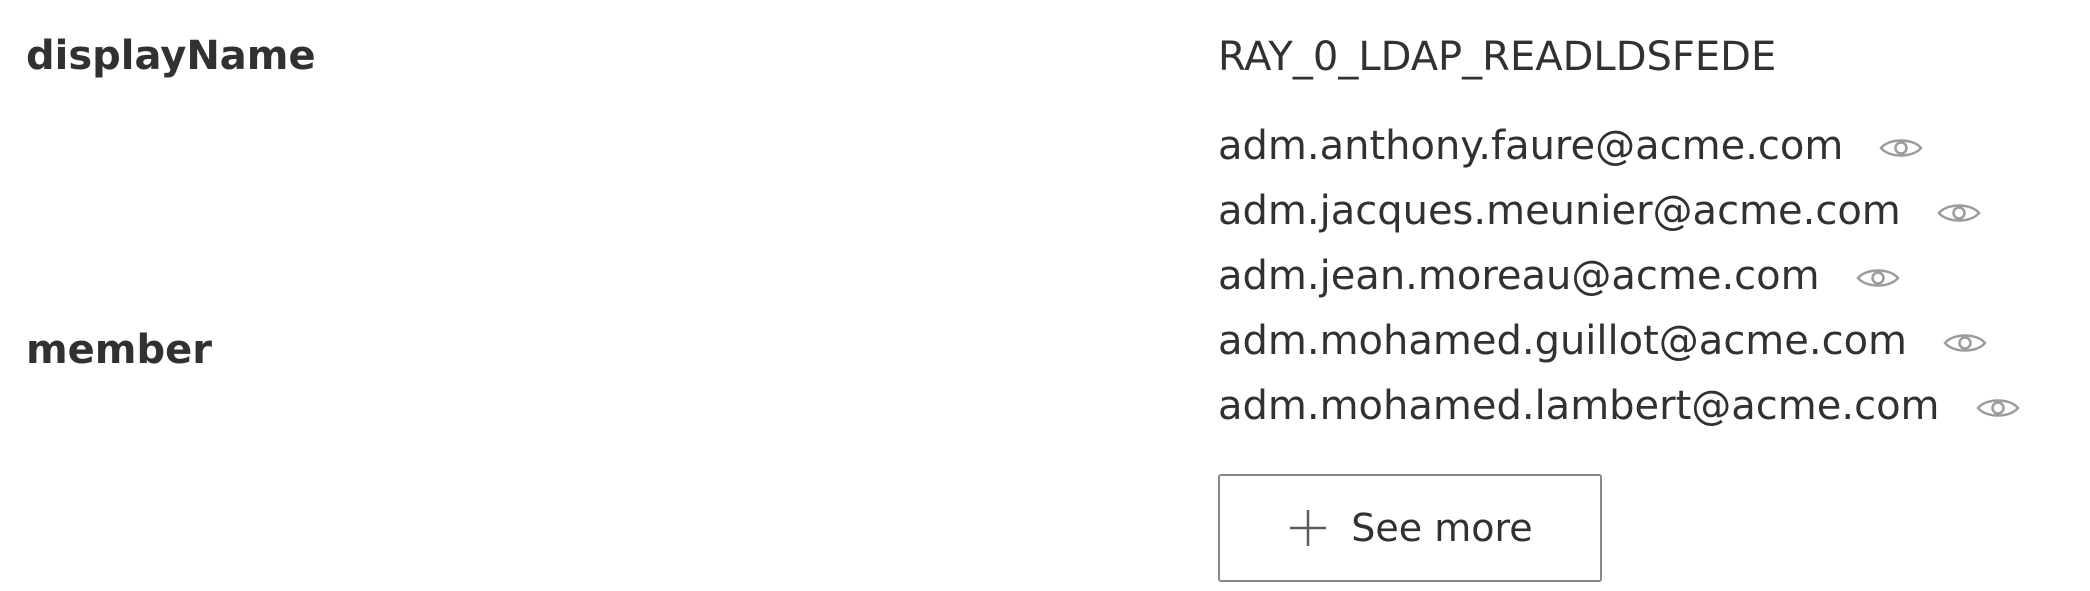 The image size is (2090, 591). I want to click on member-email: adm.jean.moreau@acme.com, so click(1519, 276).